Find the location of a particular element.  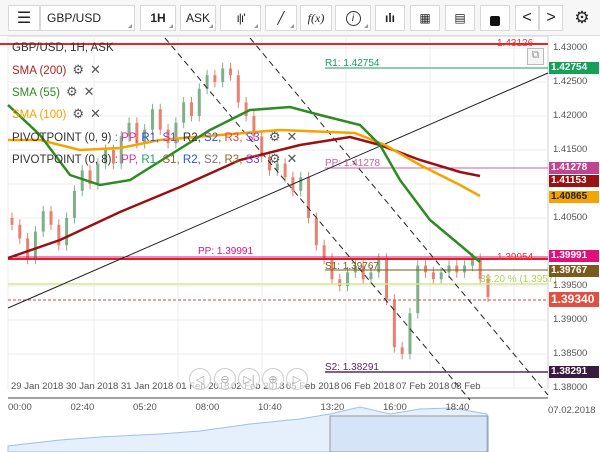

prev-button: < is located at coordinates (527, 18).